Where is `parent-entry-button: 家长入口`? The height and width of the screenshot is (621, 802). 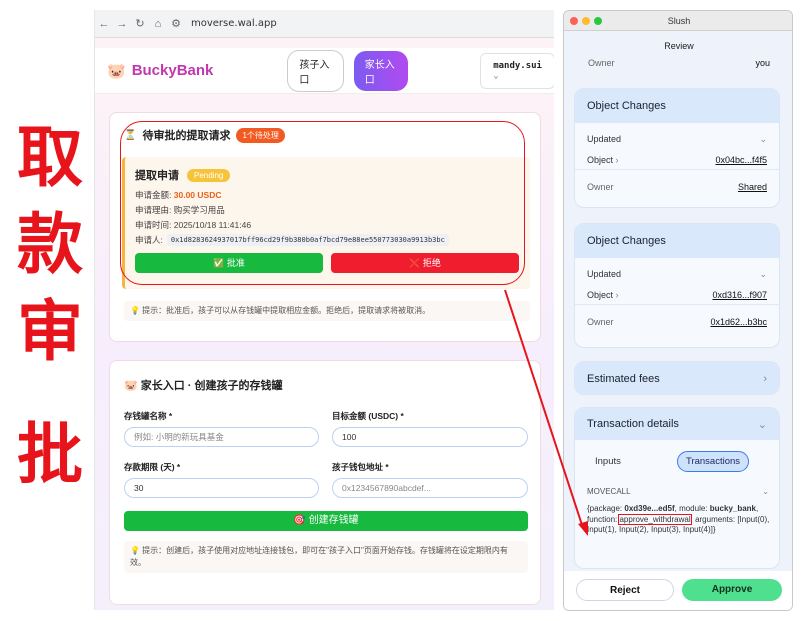 parent-entry-button: 家长入口 is located at coordinates (381, 70).